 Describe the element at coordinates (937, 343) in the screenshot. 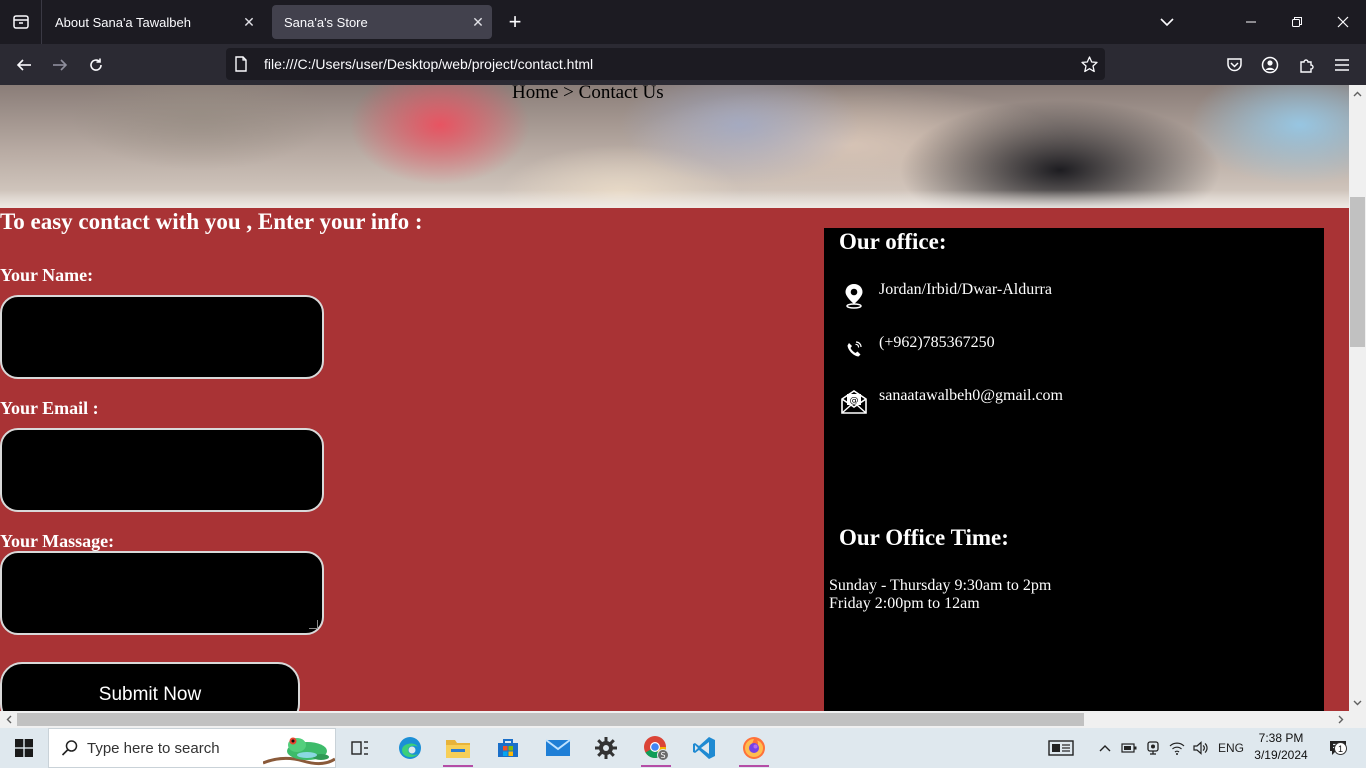

I see `office-phone: (+962)785367250` at that location.